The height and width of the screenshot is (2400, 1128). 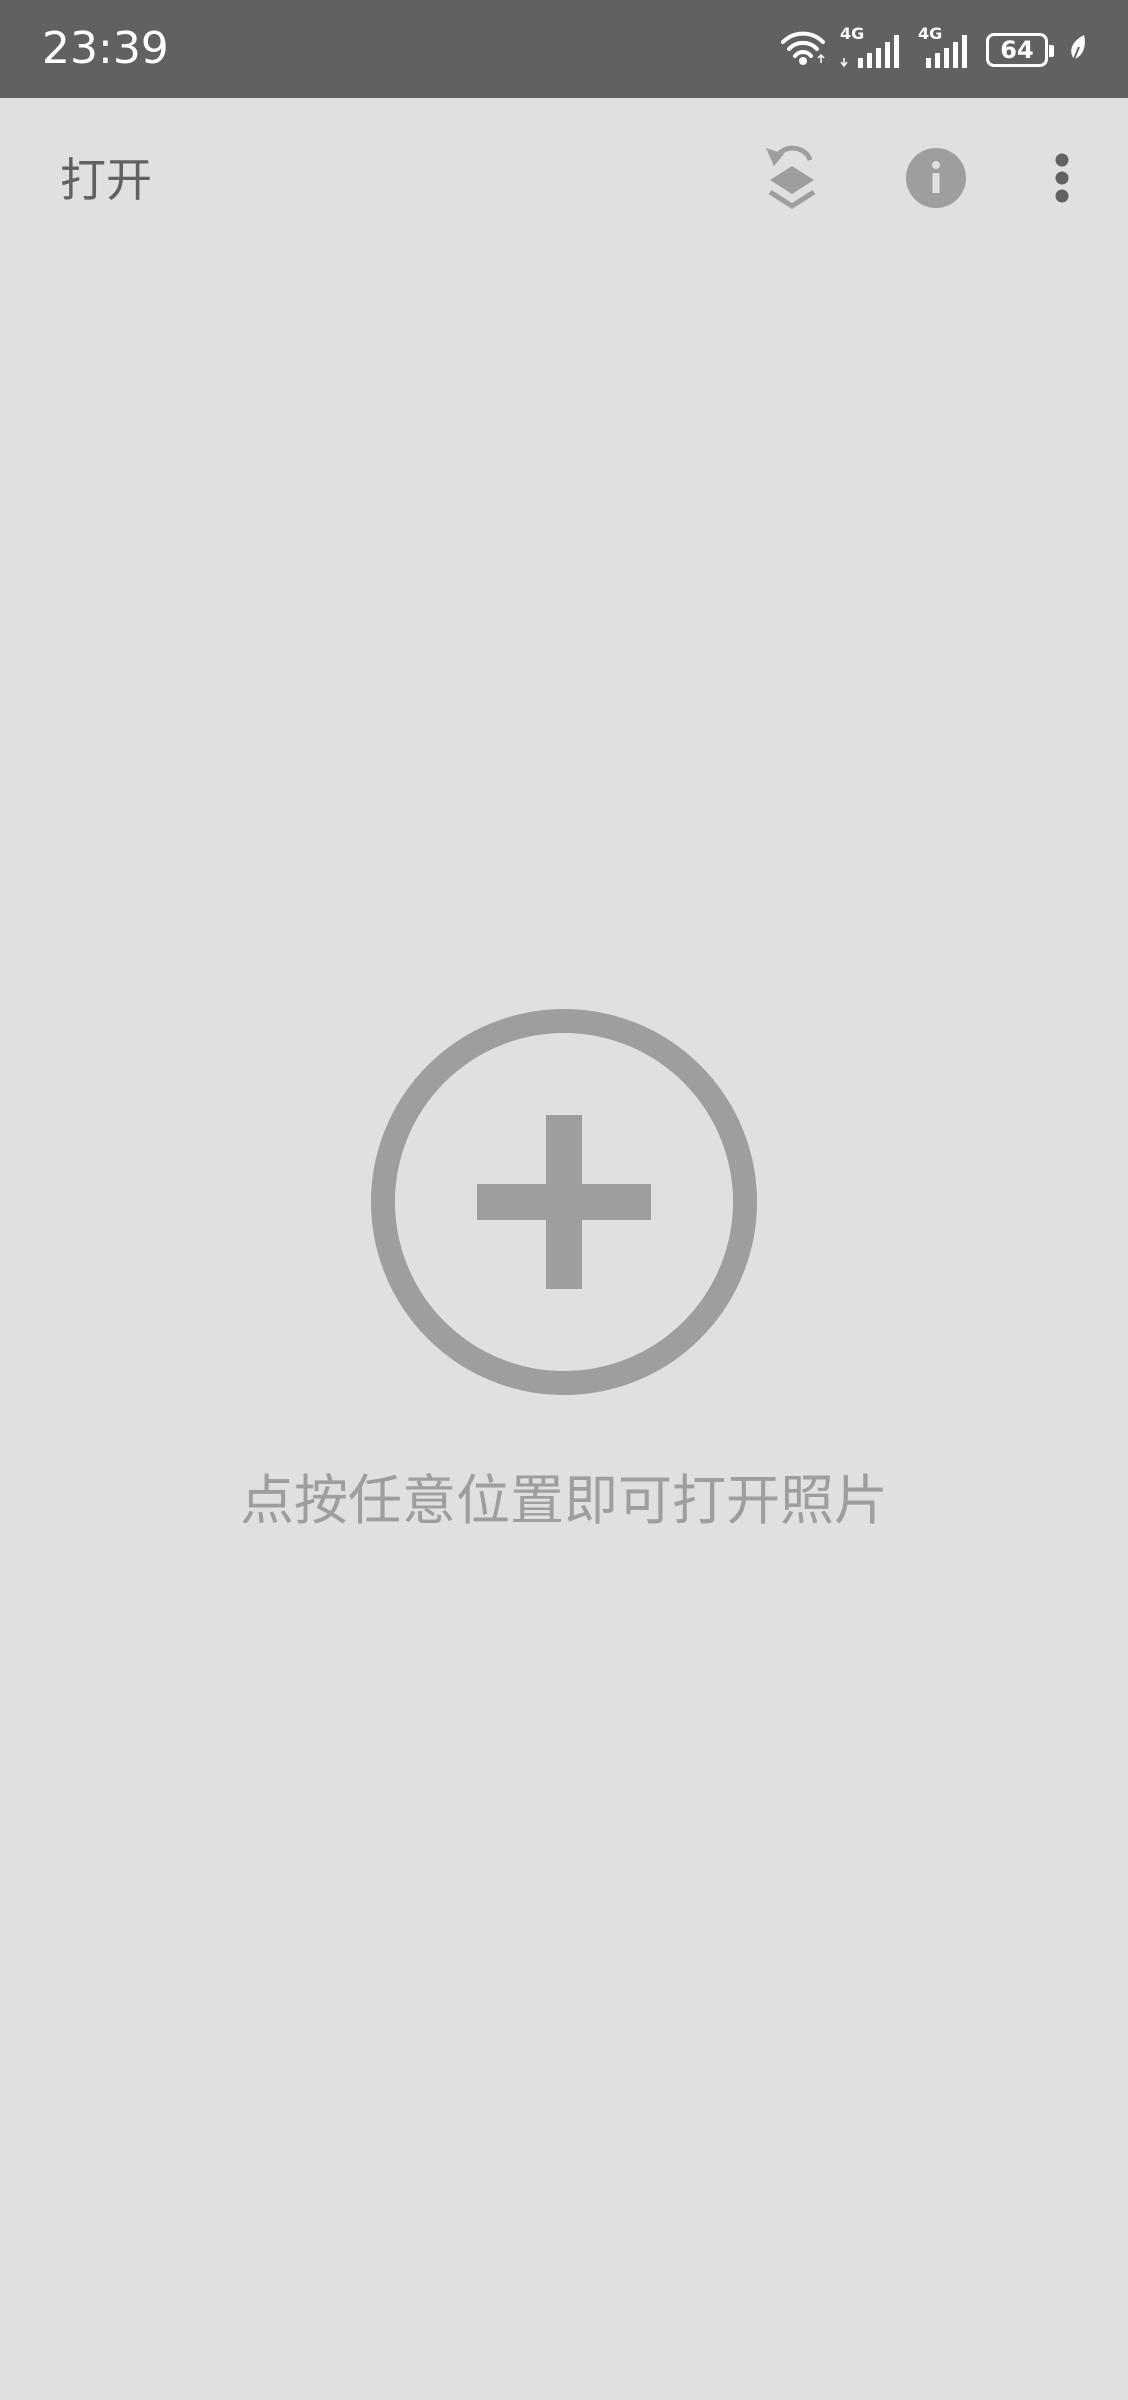 What do you see at coordinates (106, 180) in the screenshot?
I see `page-title: 打开` at bounding box center [106, 180].